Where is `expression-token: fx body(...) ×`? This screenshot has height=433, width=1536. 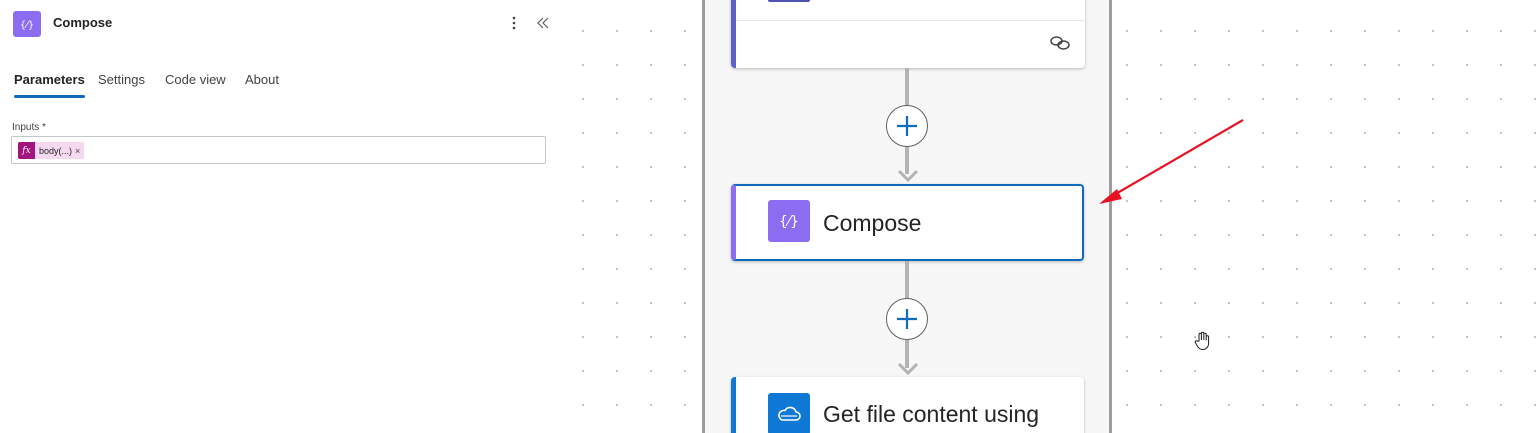
expression-token: fx body(...) × is located at coordinates (51, 150).